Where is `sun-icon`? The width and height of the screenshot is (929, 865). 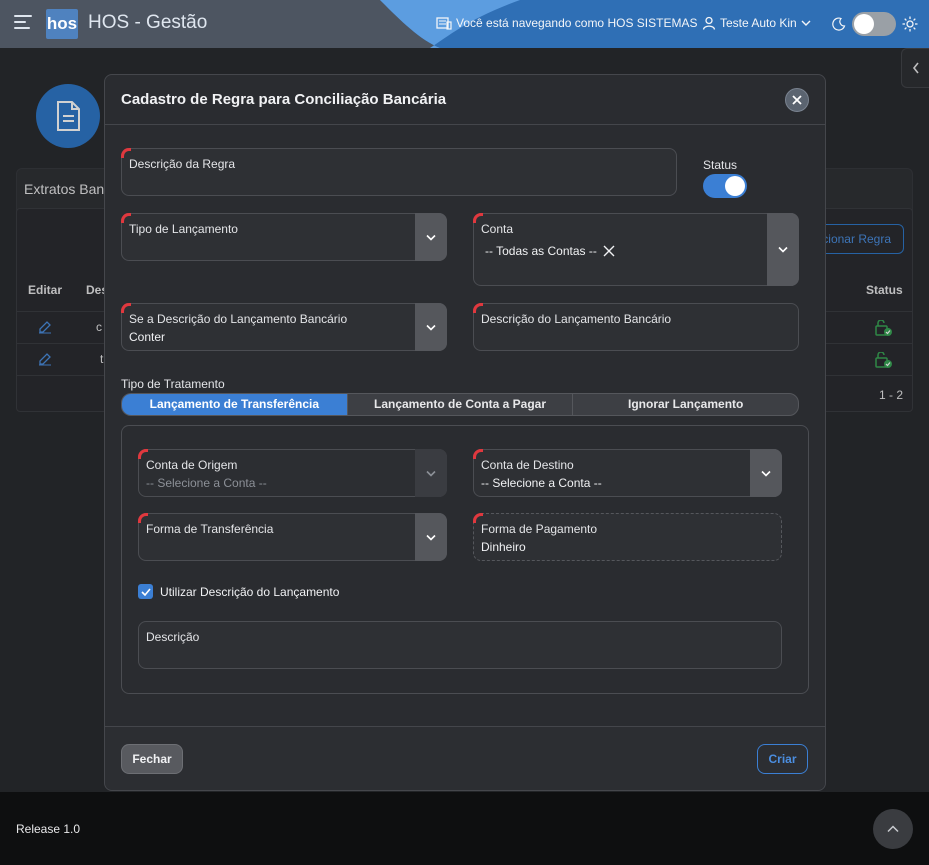 sun-icon is located at coordinates (910, 24).